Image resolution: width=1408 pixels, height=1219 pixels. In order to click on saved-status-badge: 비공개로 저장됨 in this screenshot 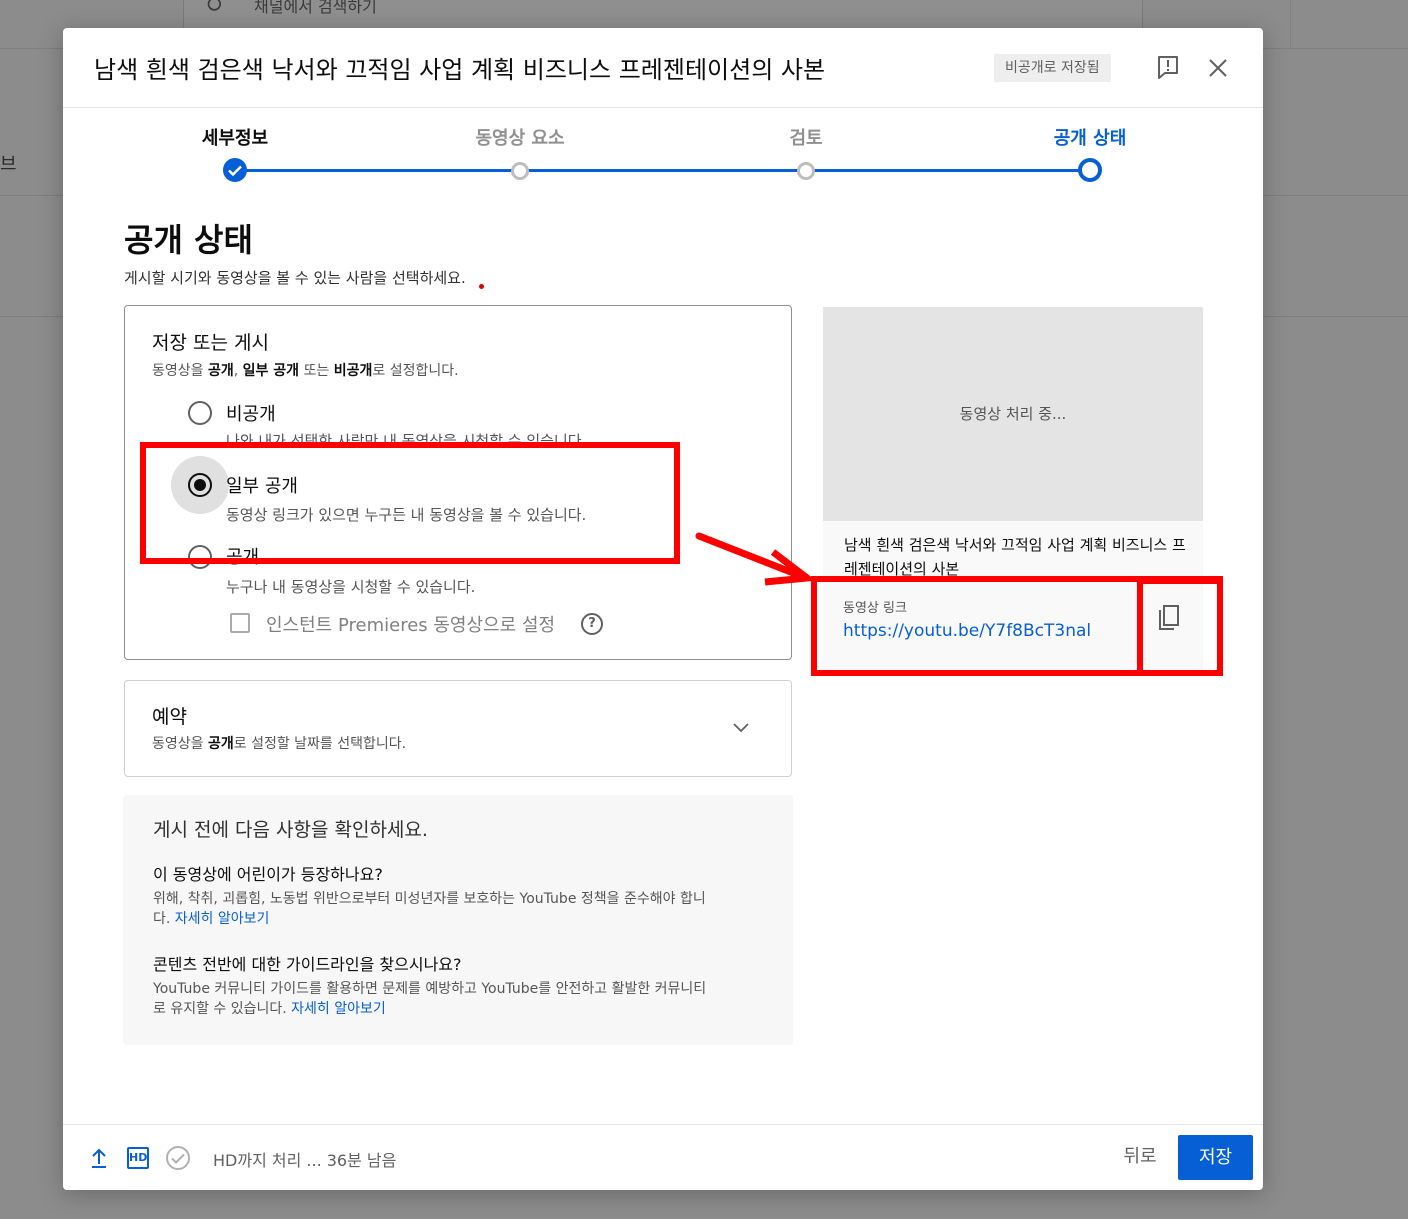, I will do `click(1052, 68)`.